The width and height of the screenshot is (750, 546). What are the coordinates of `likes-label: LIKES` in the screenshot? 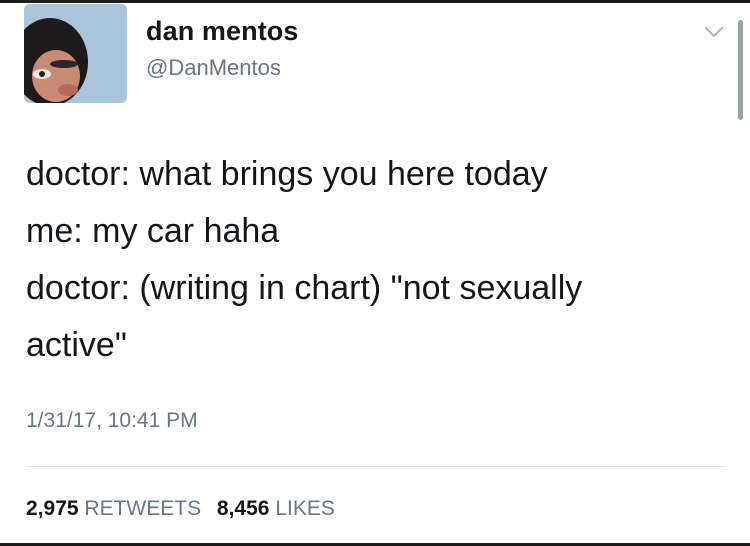 It's located at (305, 508).